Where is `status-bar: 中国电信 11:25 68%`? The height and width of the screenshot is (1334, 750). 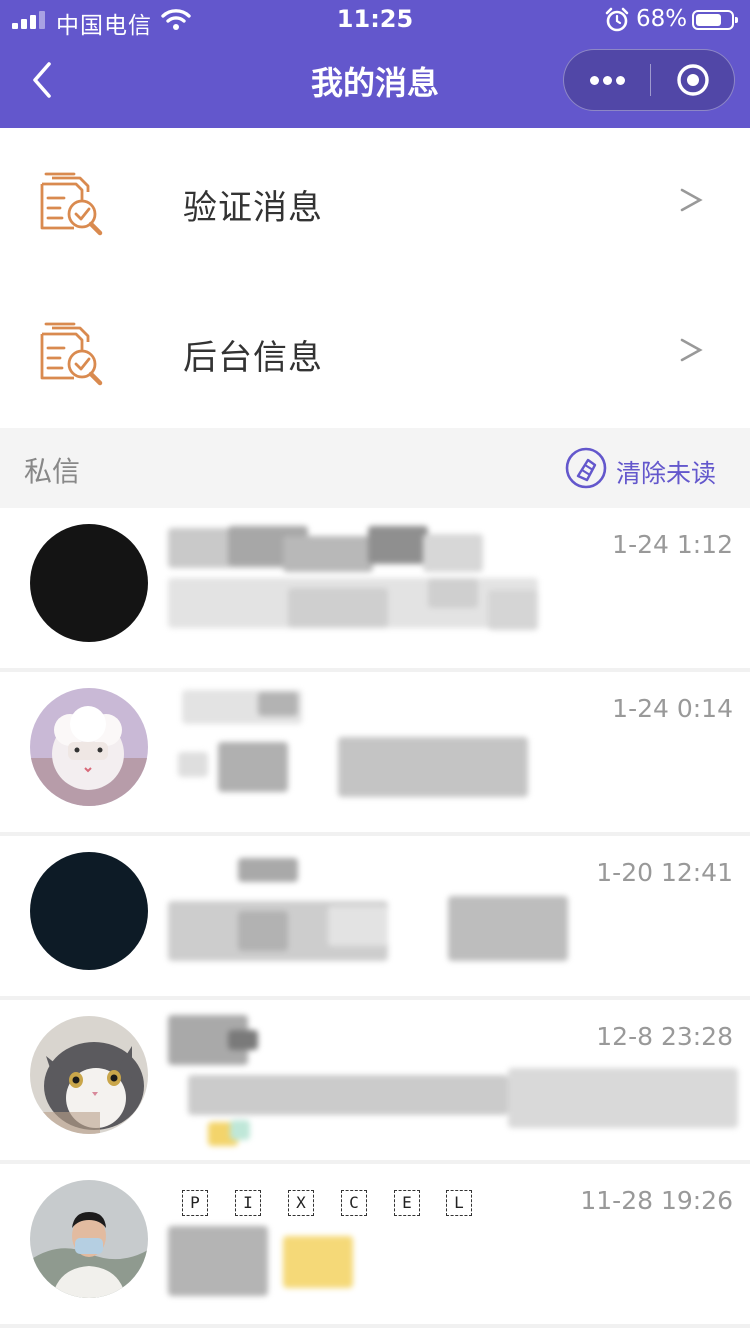
status-bar: 中国电信 11:25 68% is located at coordinates (375, 20).